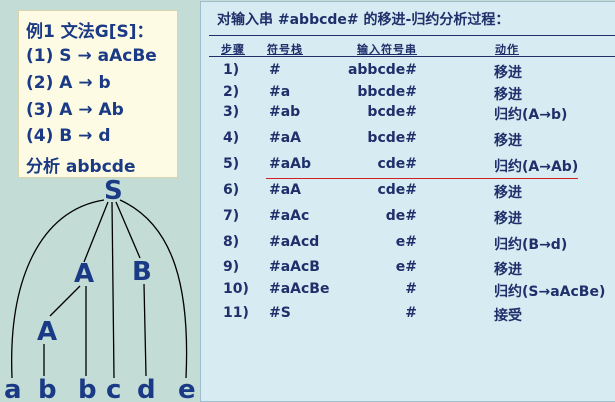 Image resolution: width=615 pixels, height=402 pixels. I want to click on header-stack: 符号栈, so click(285, 49).